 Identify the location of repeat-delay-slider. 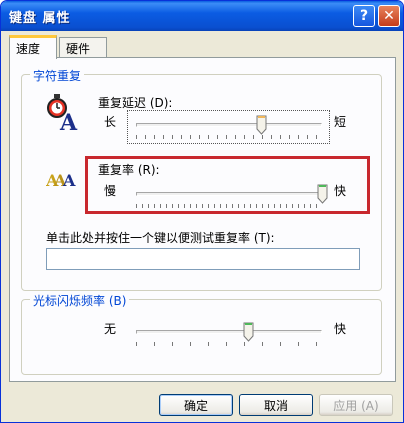
(229, 128).